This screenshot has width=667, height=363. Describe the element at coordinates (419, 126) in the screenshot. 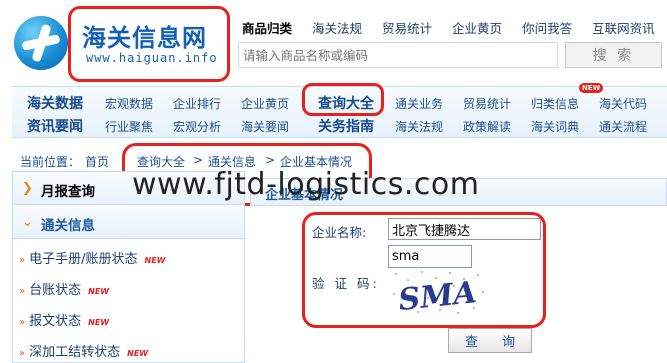

I see `nav-item-customs-regulations: 海关法规` at that location.